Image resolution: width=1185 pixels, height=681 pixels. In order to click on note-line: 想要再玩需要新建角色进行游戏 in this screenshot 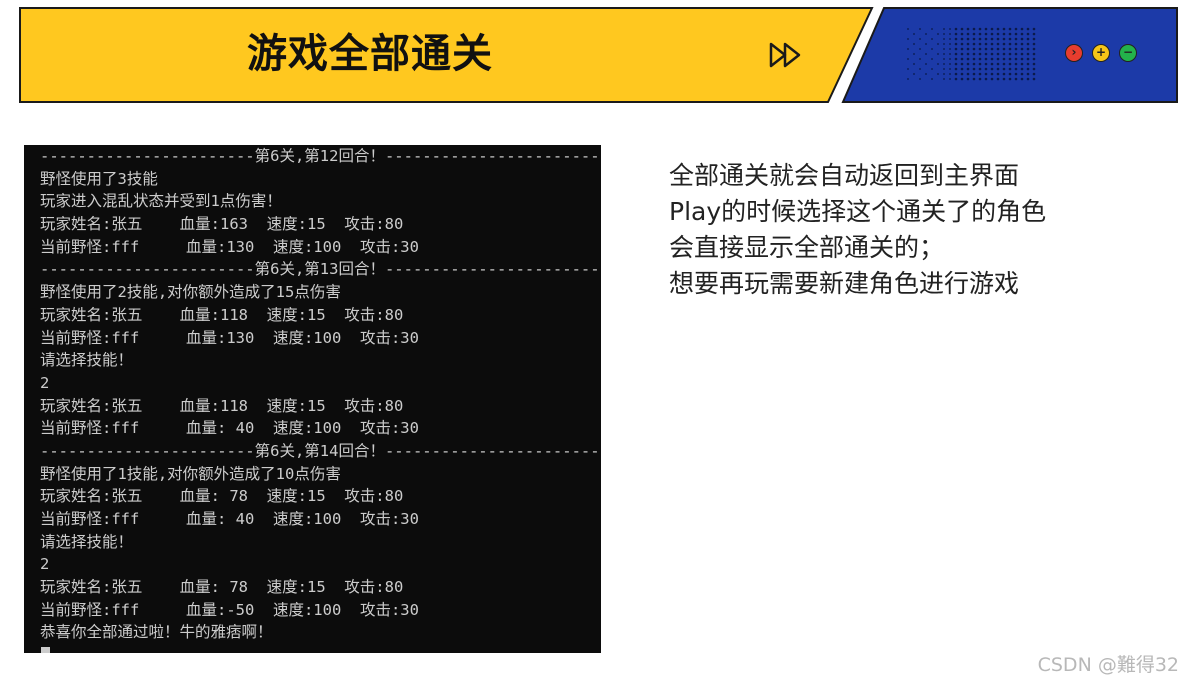, I will do `click(844, 283)`.